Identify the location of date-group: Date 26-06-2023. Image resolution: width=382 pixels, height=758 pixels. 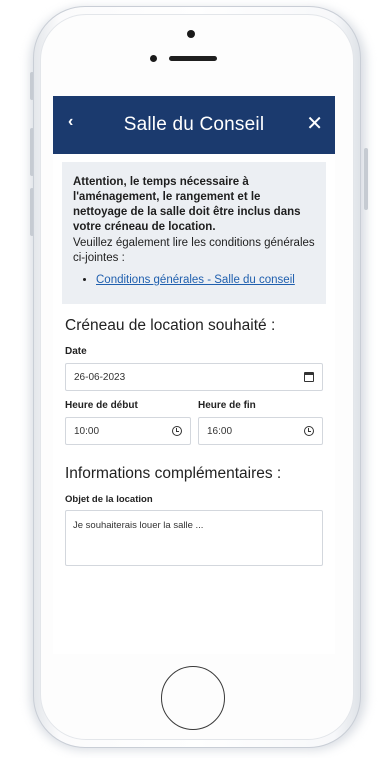
(194, 368).